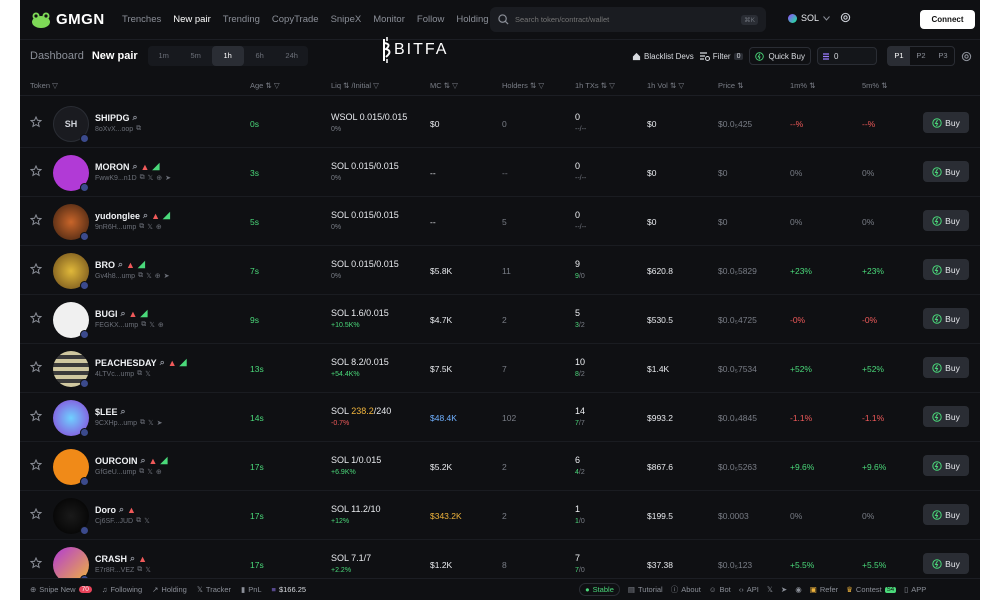 The width and height of the screenshot is (1000, 600). I want to click on pnl-button: ▮ PnL, so click(251, 589).